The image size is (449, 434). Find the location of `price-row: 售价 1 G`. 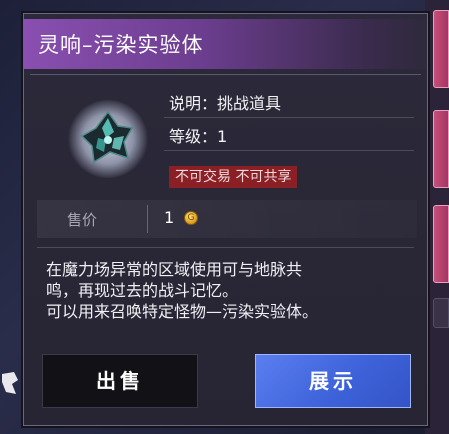

price-row: 售价 1 G is located at coordinates (227, 219).